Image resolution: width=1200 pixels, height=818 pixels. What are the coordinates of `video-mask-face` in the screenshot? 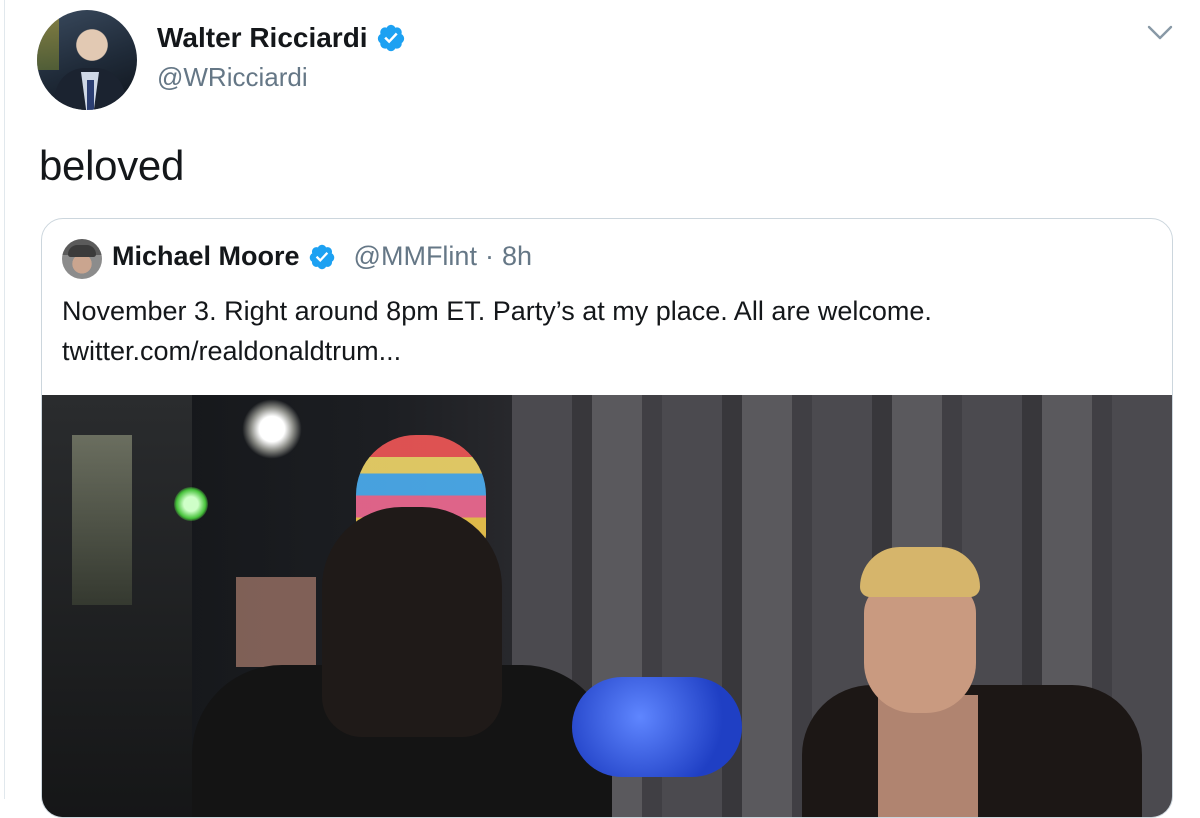 It's located at (920, 648).